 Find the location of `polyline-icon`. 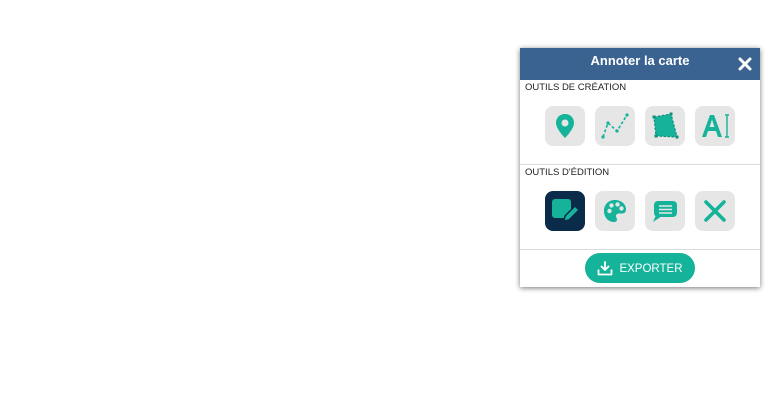

polyline-icon is located at coordinates (615, 126).